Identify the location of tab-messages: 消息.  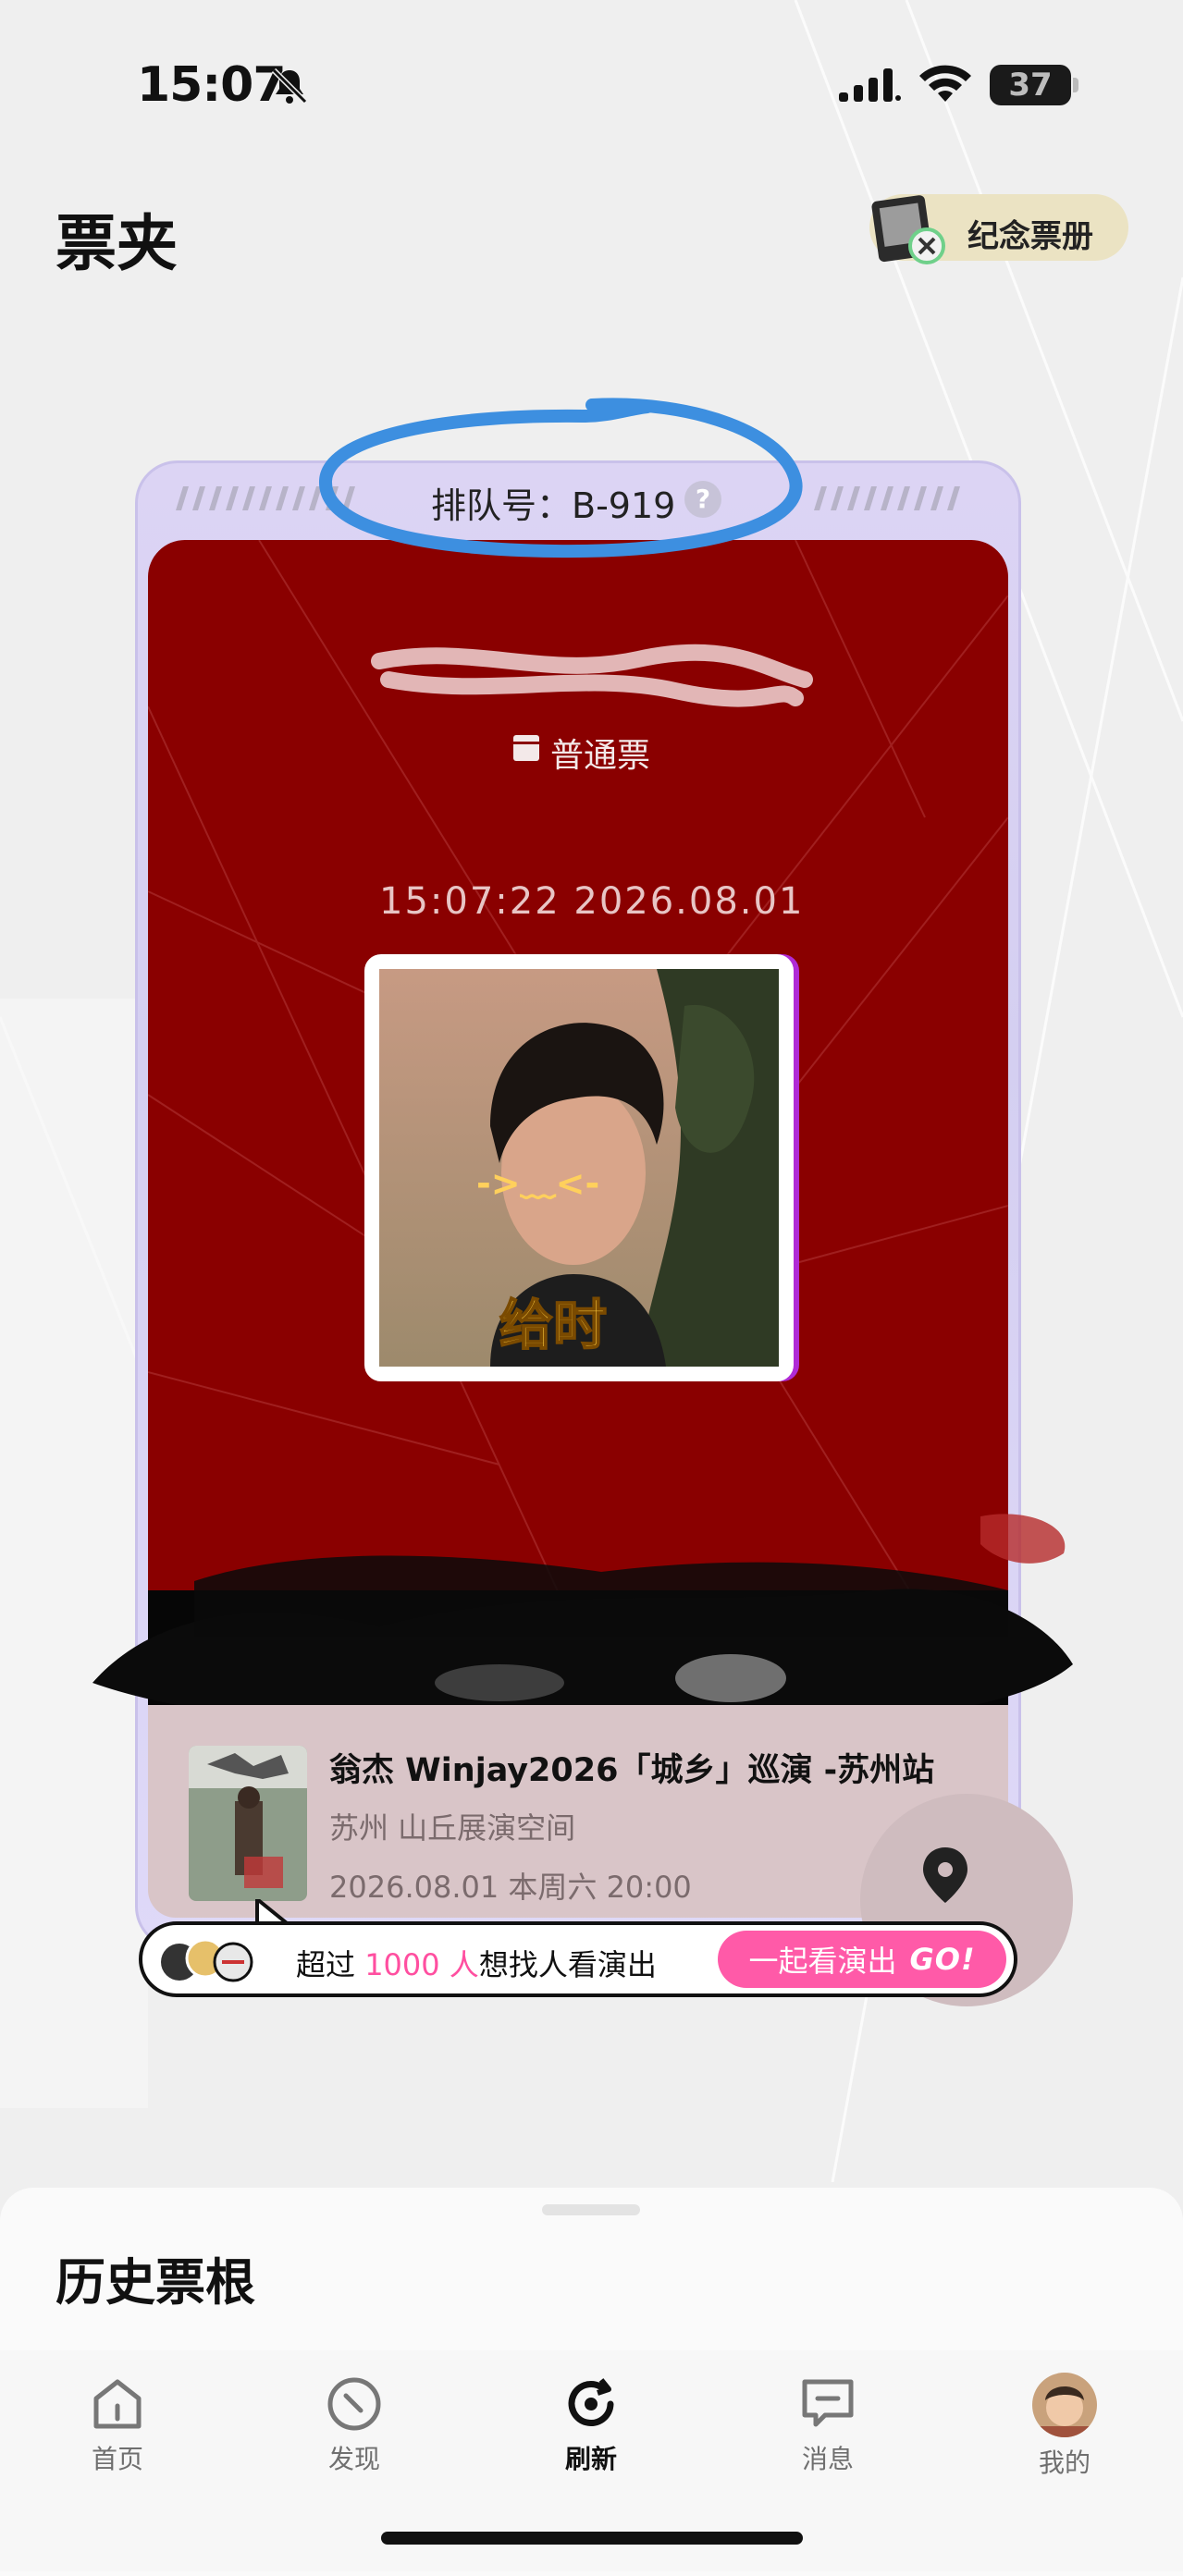
(828, 2424).